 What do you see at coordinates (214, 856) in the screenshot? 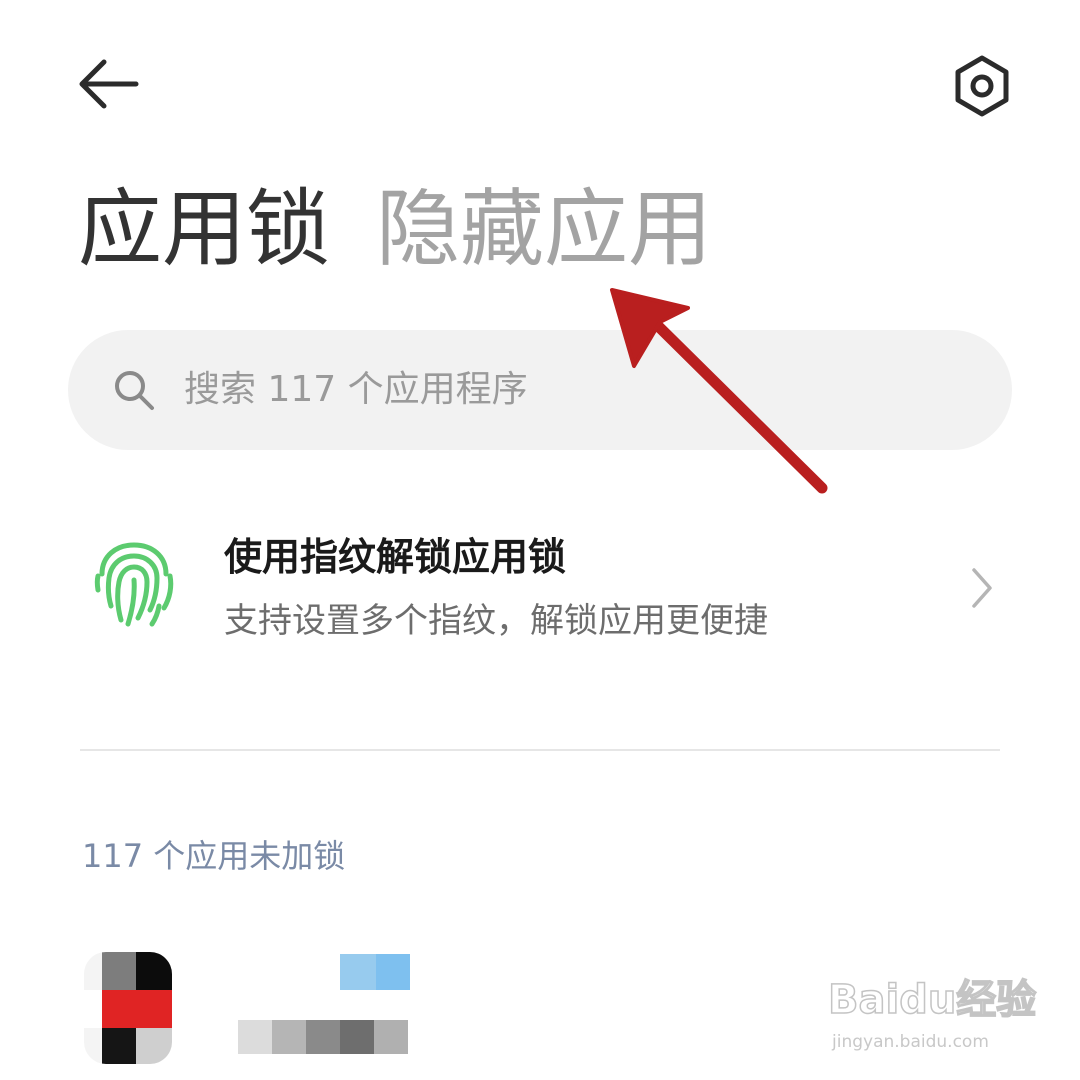
I see `unlocked-apps-header: 117 个应用未加锁` at bounding box center [214, 856].